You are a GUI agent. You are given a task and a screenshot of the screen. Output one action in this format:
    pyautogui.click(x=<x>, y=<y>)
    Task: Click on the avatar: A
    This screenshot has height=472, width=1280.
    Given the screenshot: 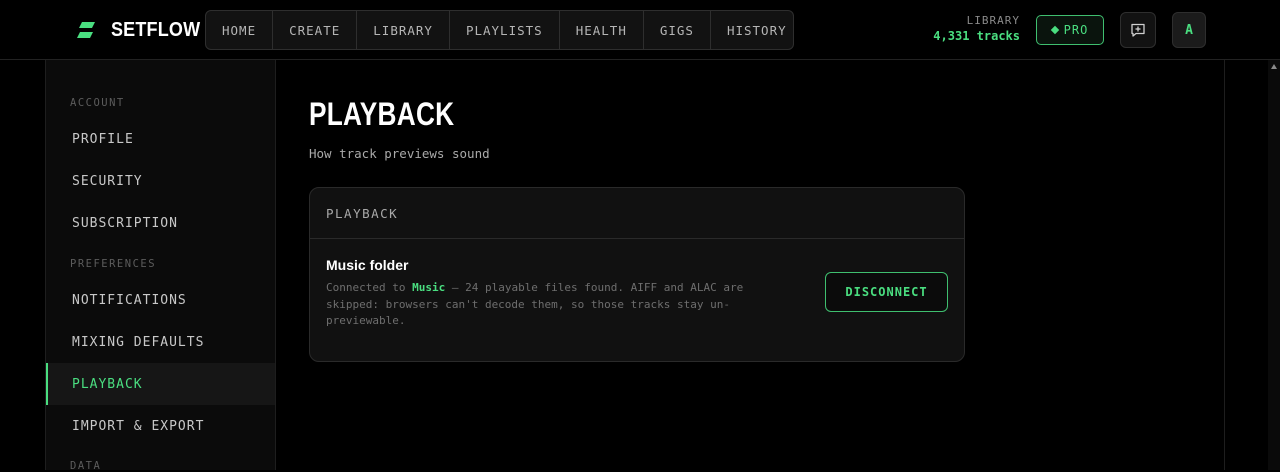 What is the action you would take?
    pyautogui.click(x=1189, y=30)
    